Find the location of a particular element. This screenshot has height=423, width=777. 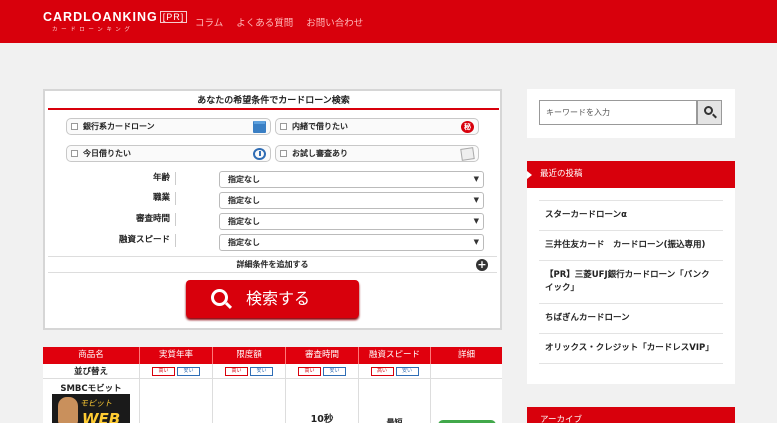

header-product: 商品名 is located at coordinates (91, 355).